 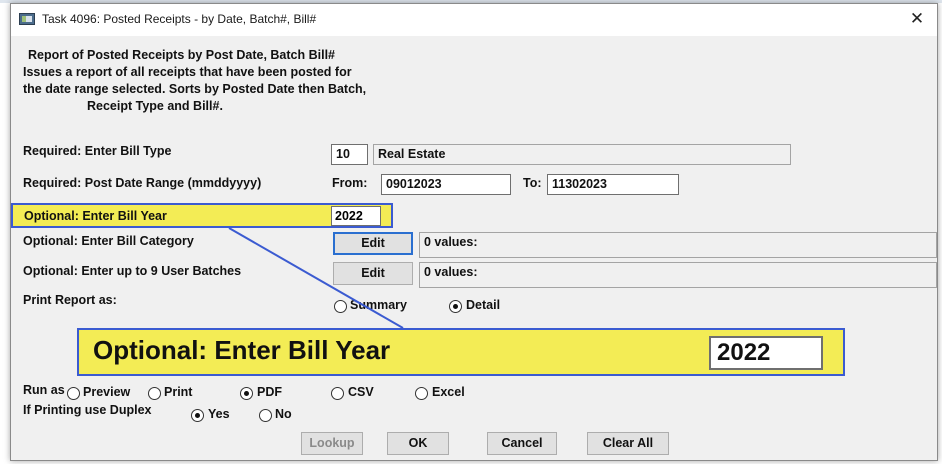 I want to click on zoom-callout-value: 2022, so click(x=766, y=353).